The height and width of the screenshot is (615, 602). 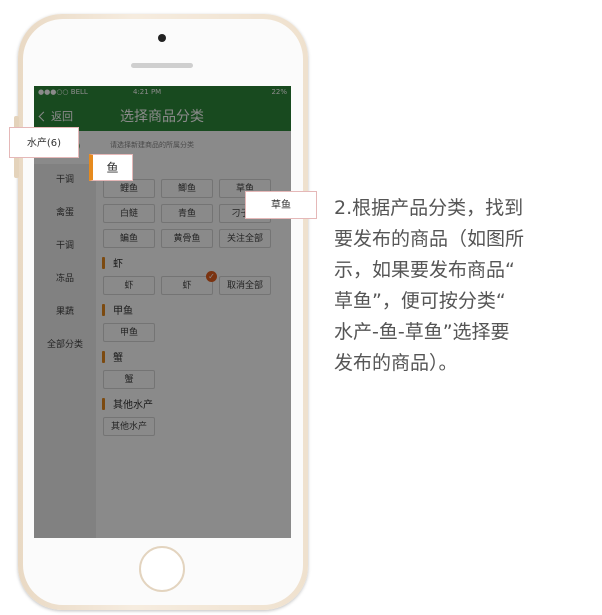 What do you see at coordinates (429, 239) in the screenshot?
I see `instruction-line: 要发布的商品（如图所` at bounding box center [429, 239].